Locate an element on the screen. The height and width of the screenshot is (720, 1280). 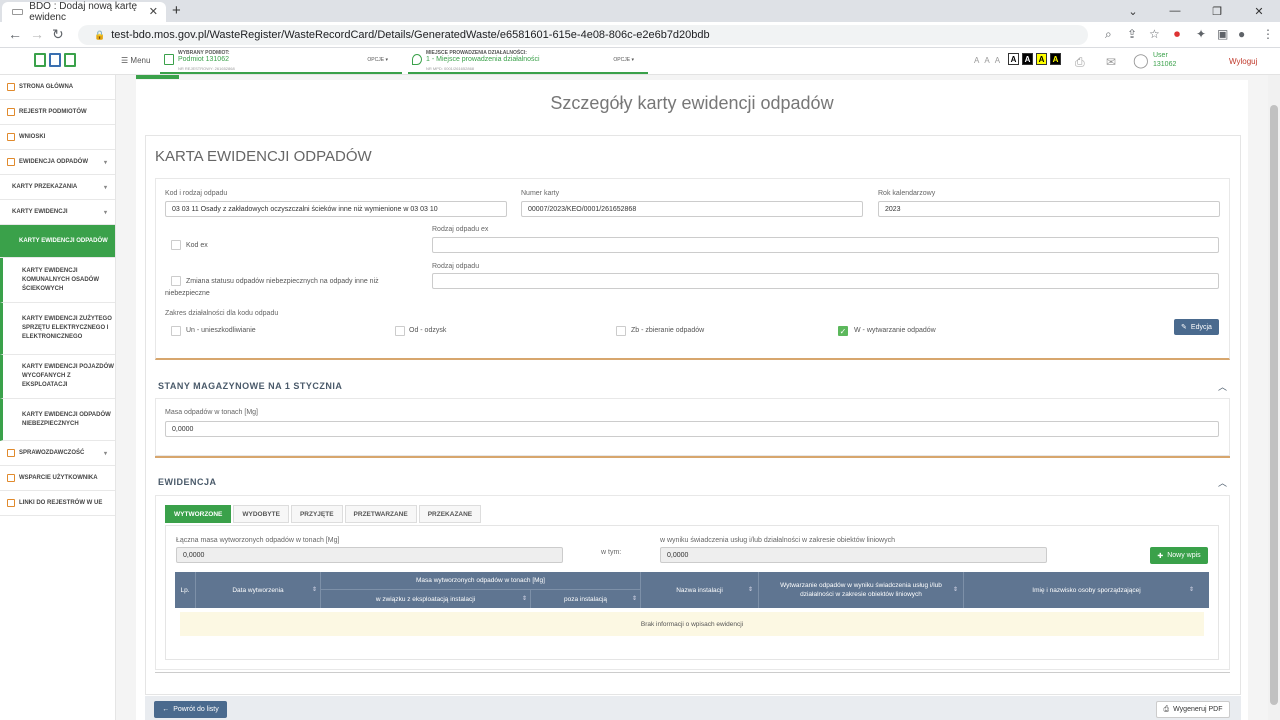
location-options: OPCJE ▾ is located at coordinates (623, 60).